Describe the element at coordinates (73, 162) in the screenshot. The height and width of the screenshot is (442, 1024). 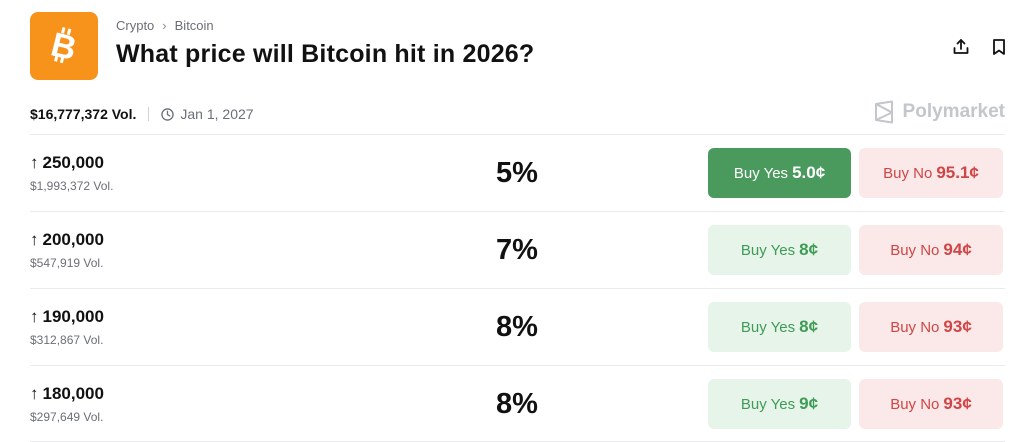
I see `outcome-price-level: 250,000` at that location.